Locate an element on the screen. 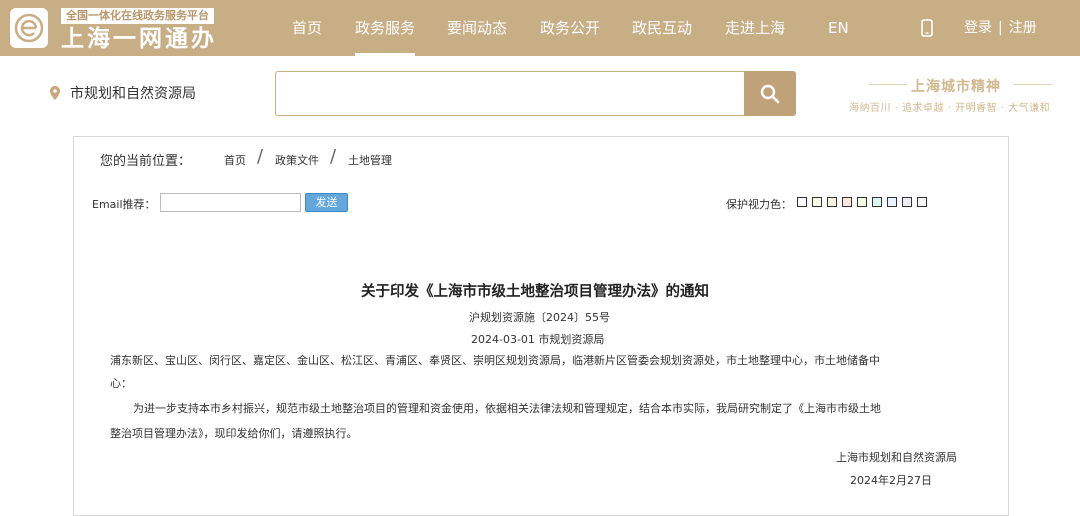  logo-e-icon is located at coordinates (29, 28).